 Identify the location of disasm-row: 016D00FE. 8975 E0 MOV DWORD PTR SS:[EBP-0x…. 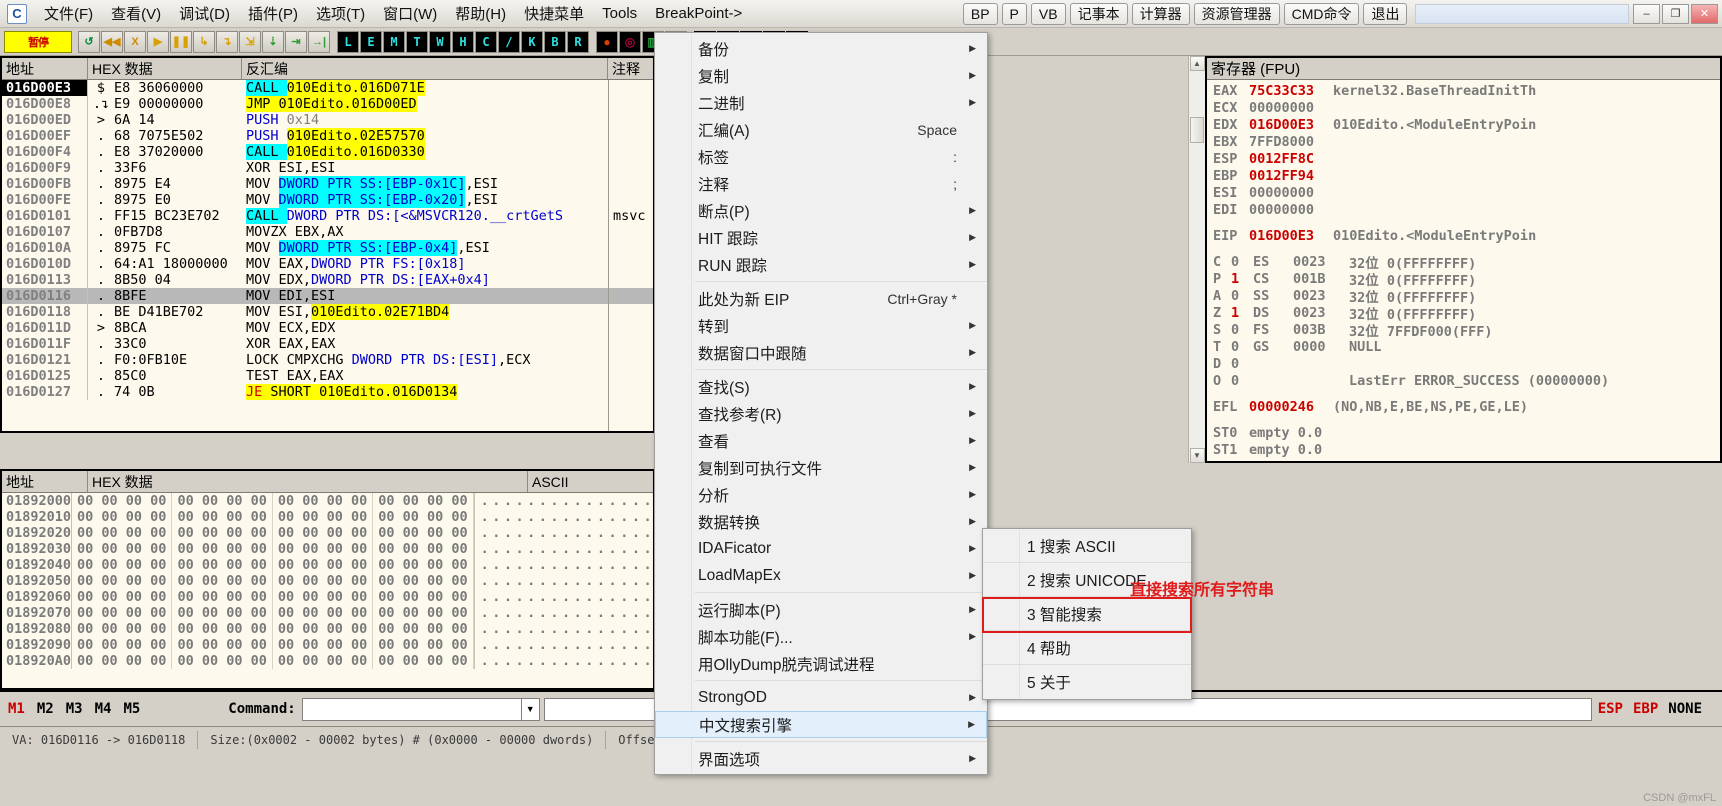
(327, 200).